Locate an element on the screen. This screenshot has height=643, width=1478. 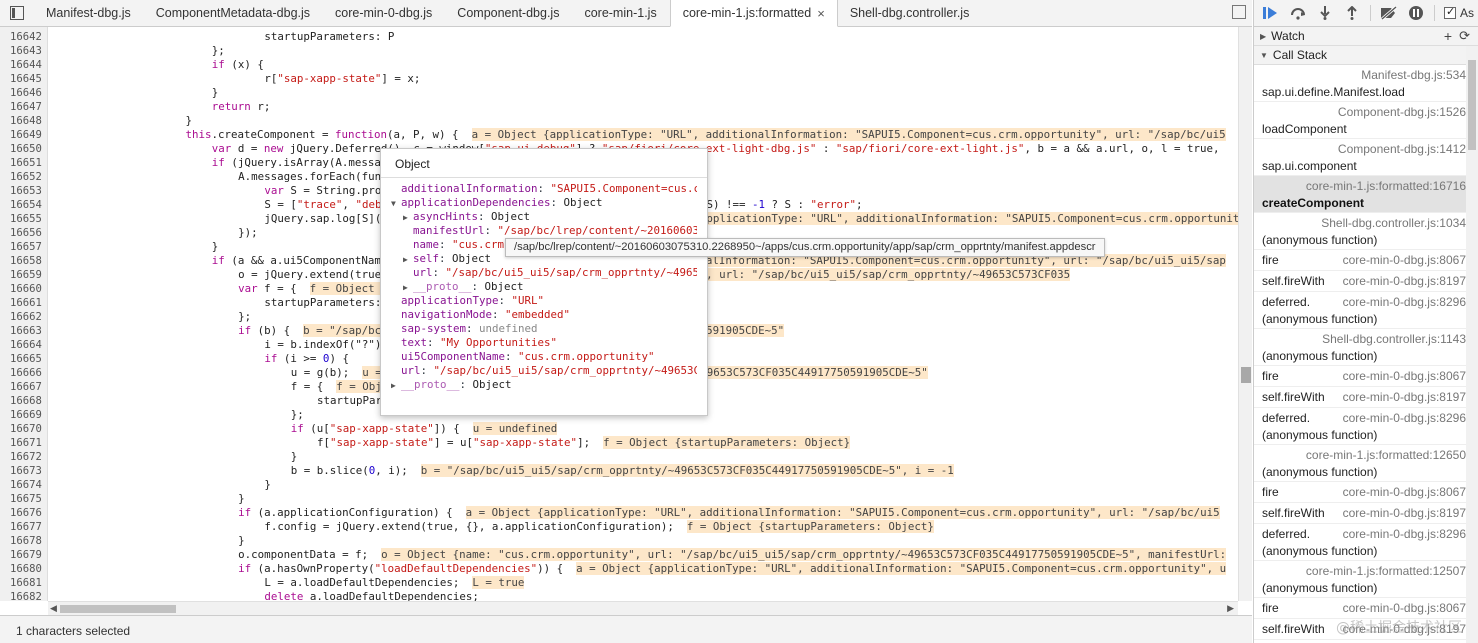
navigator-toggle-icon is located at coordinates (17, 13).